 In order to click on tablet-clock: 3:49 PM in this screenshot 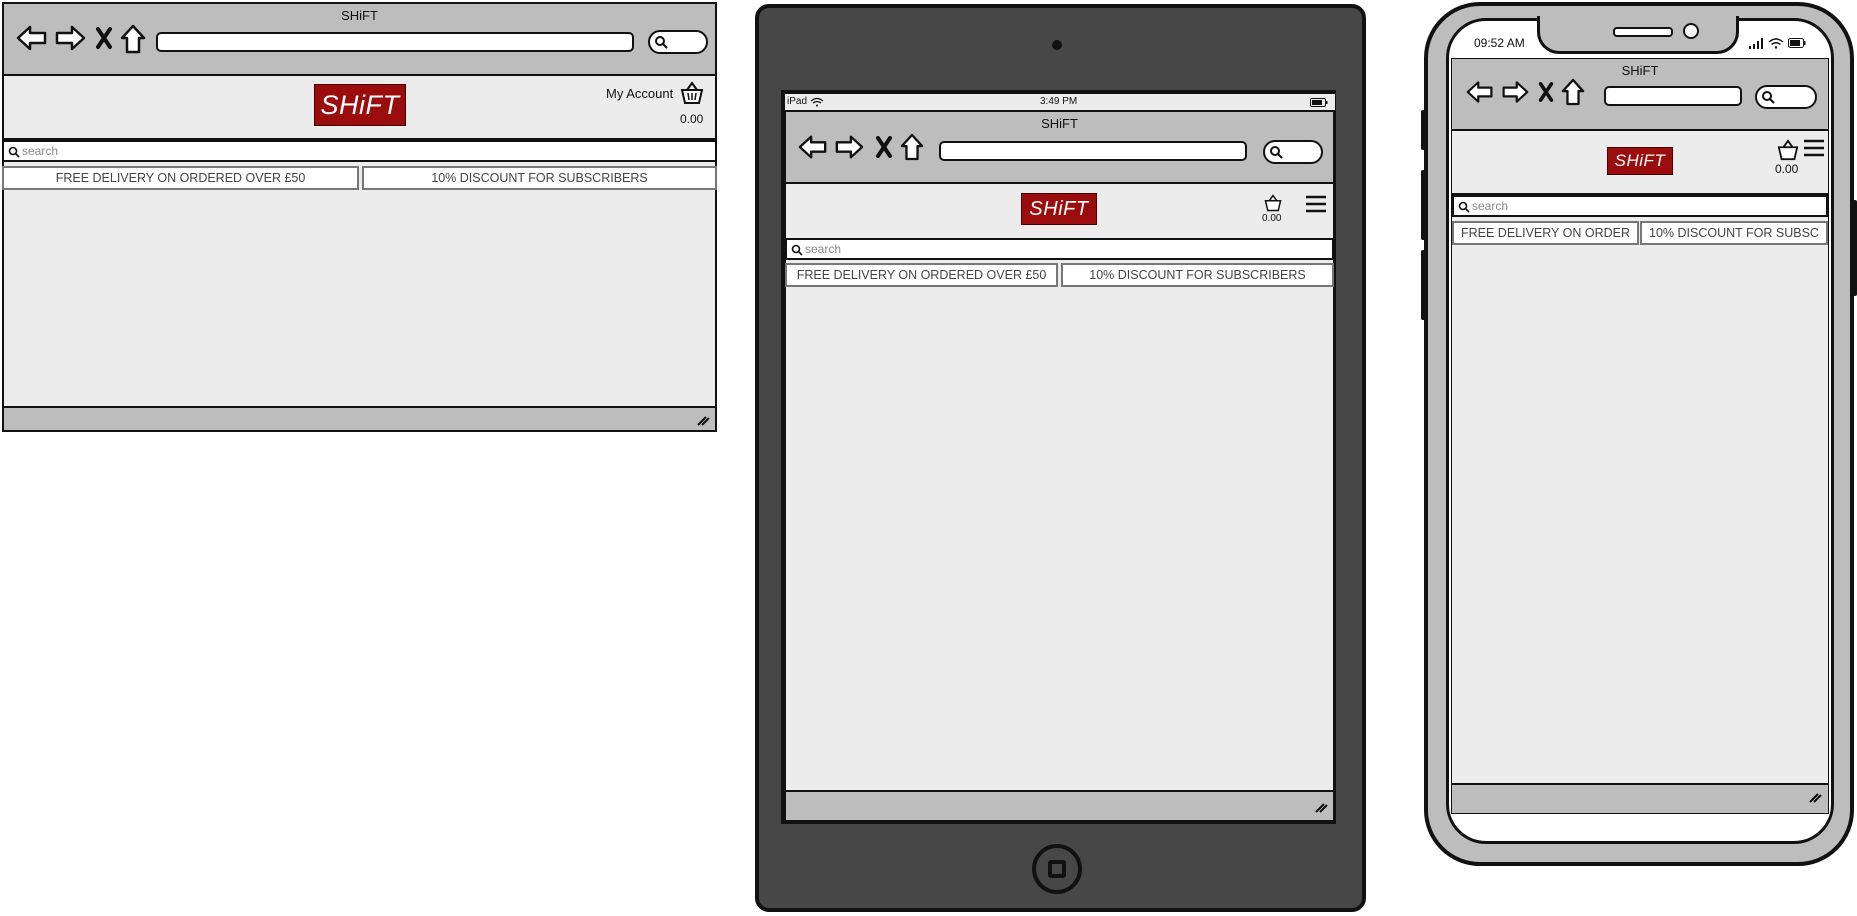, I will do `click(1059, 101)`.